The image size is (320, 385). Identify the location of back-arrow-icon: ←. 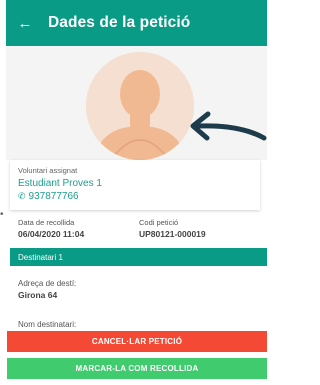
(23, 23).